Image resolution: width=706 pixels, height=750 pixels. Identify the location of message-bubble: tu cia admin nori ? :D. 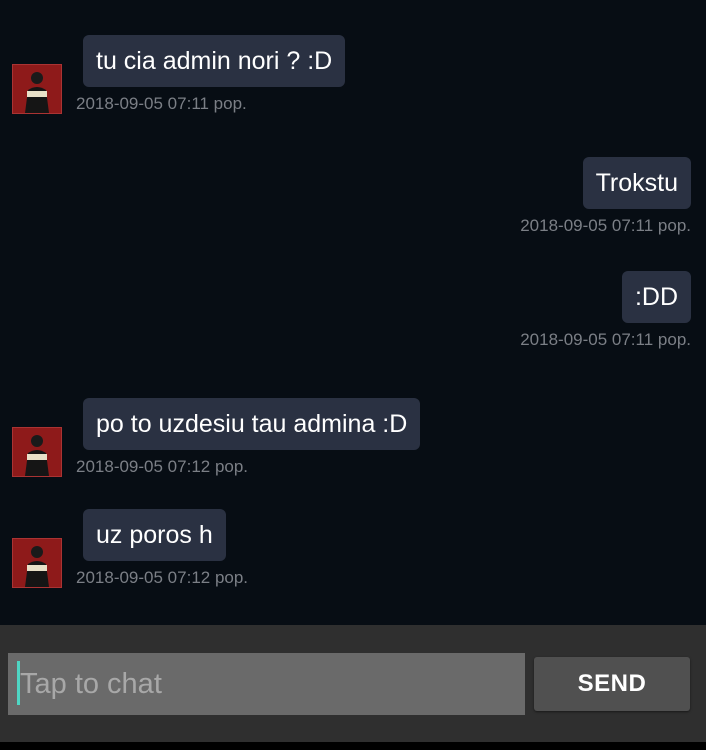
(214, 61).